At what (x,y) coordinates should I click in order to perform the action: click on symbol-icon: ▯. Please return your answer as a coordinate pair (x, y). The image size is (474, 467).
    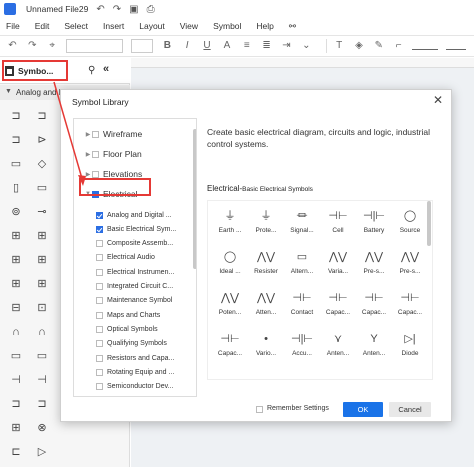
    Looking at the image, I should click on (16, 188).